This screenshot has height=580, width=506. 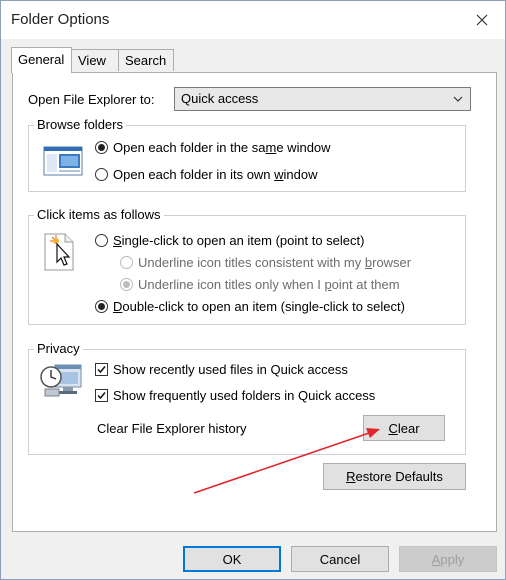 I want to click on ok-button-label: OK, so click(x=232, y=559).